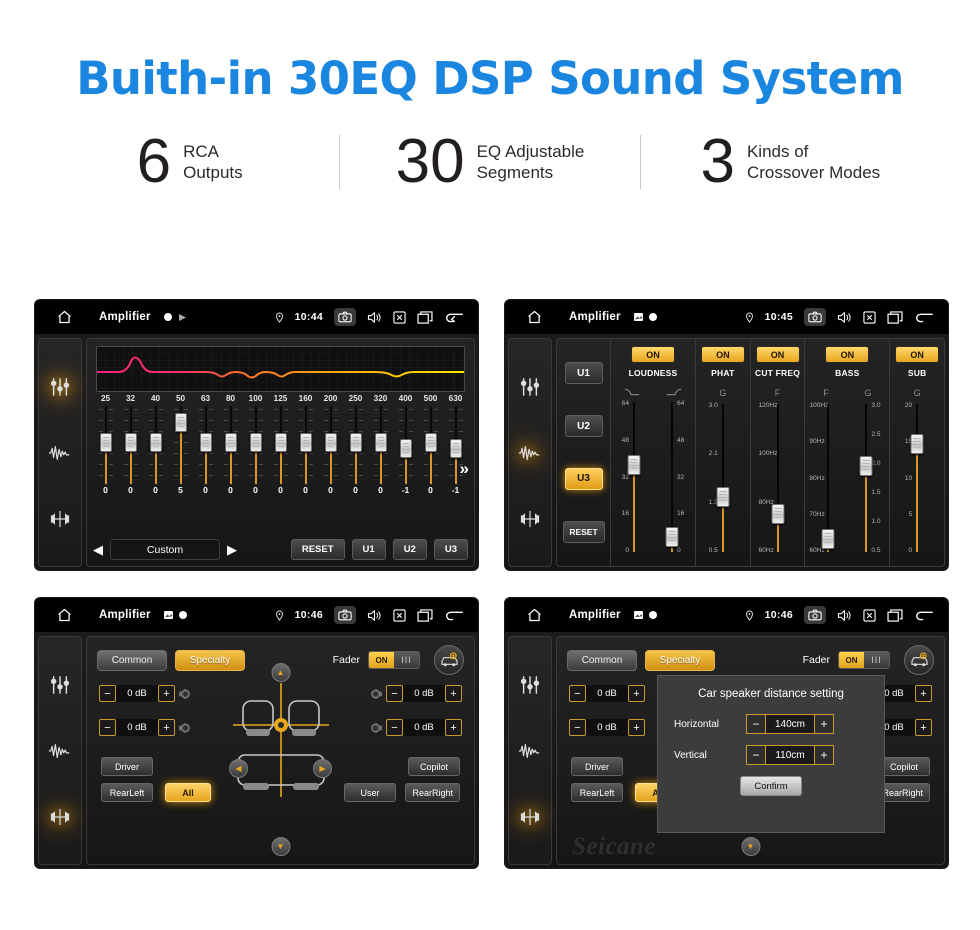  What do you see at coordinates (450, 549) in the screenshot?
I see `u3-button: U3` at bounding box center [450, 549].